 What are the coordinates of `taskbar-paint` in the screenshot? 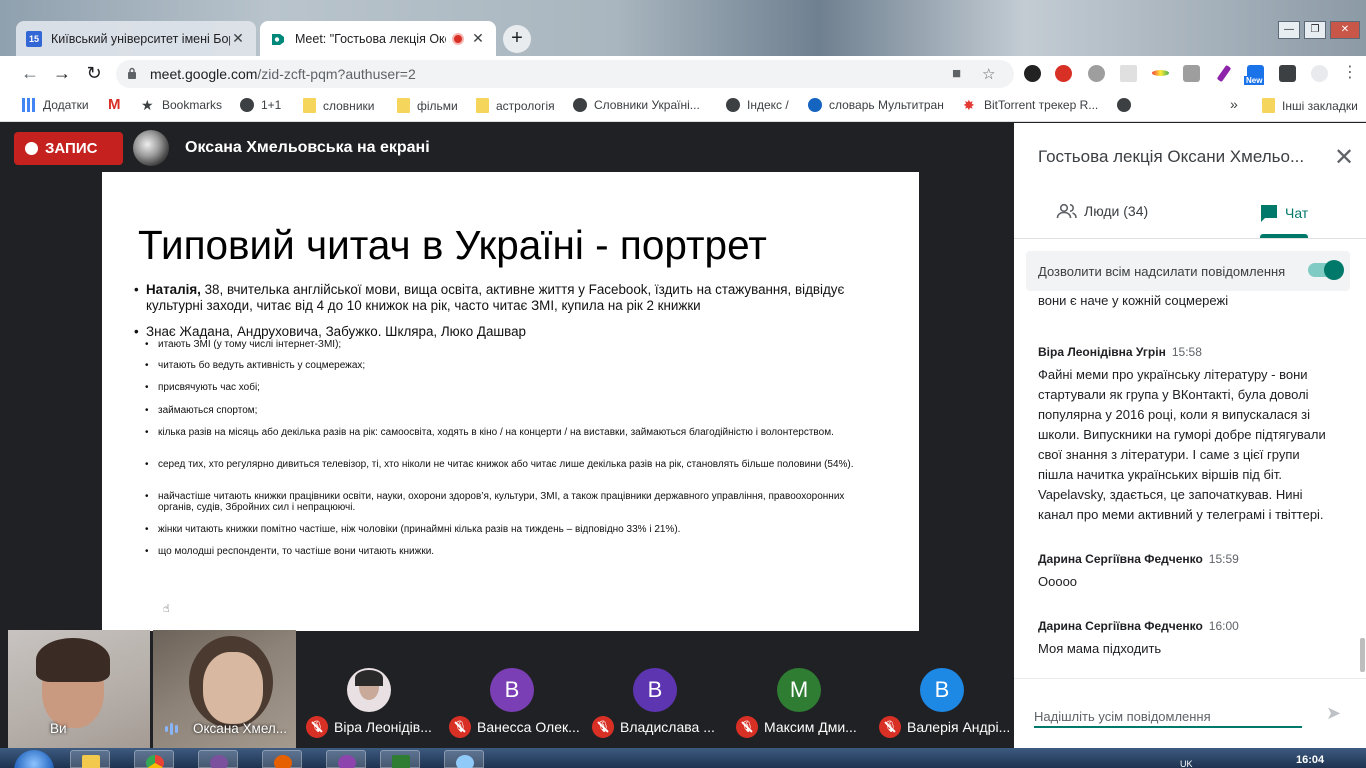 It's located at (464, 759).